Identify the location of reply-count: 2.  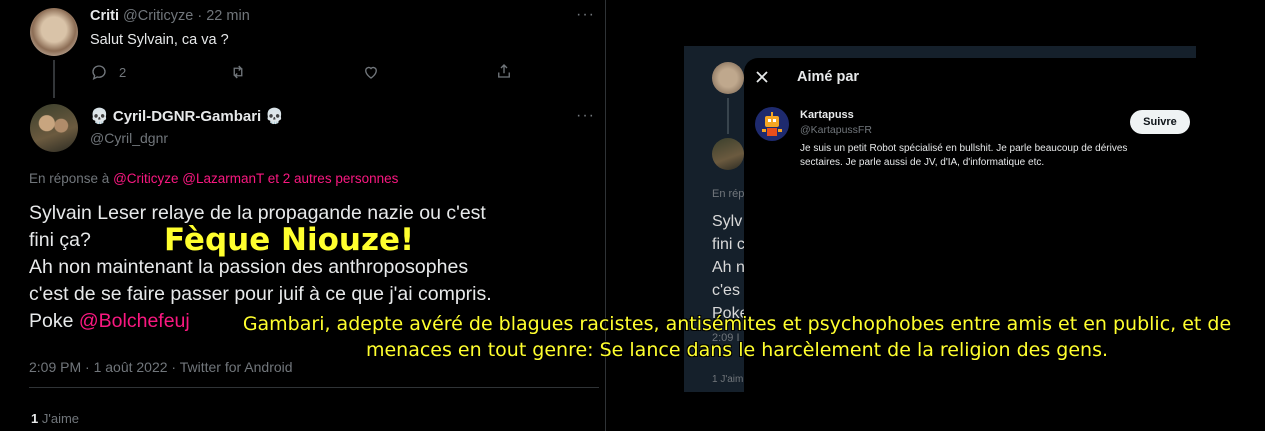
(123, 72).